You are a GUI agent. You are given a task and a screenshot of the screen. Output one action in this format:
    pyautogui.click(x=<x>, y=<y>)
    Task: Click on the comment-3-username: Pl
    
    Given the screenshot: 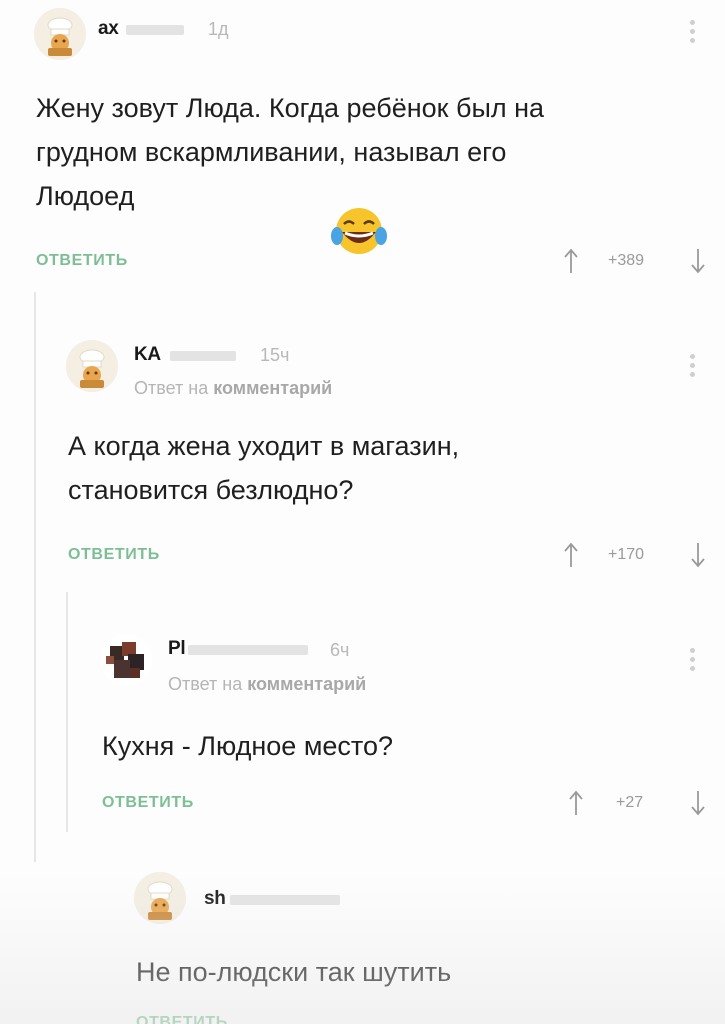 What is the action you would take?
    pyautogui.click(x=177, y=649)
    